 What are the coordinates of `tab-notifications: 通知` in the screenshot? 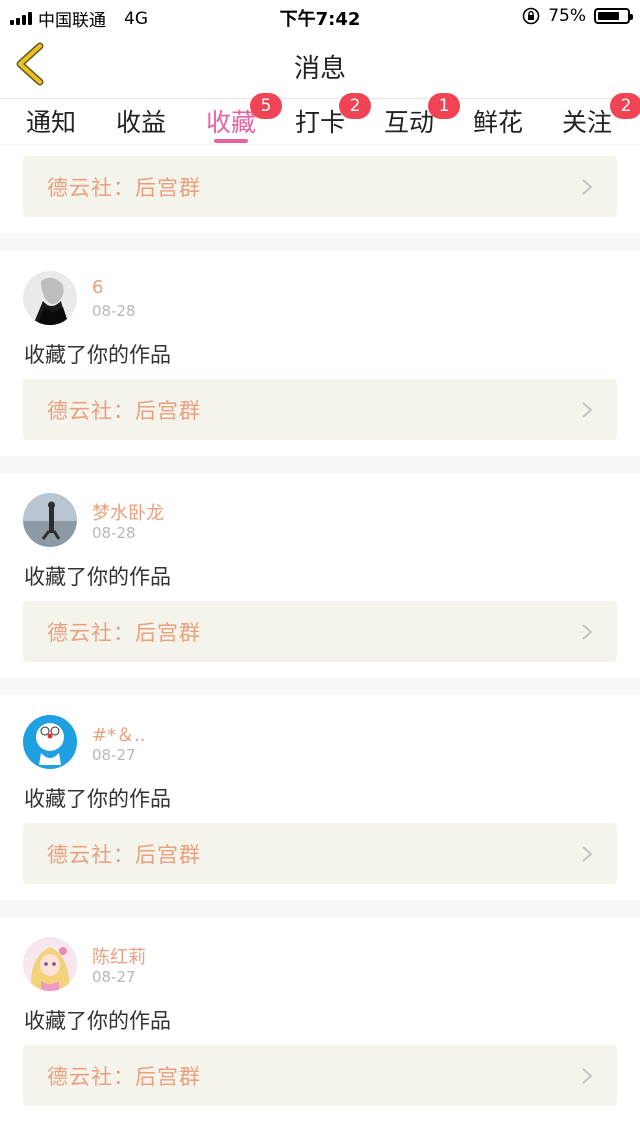 It's located at (51, 121).